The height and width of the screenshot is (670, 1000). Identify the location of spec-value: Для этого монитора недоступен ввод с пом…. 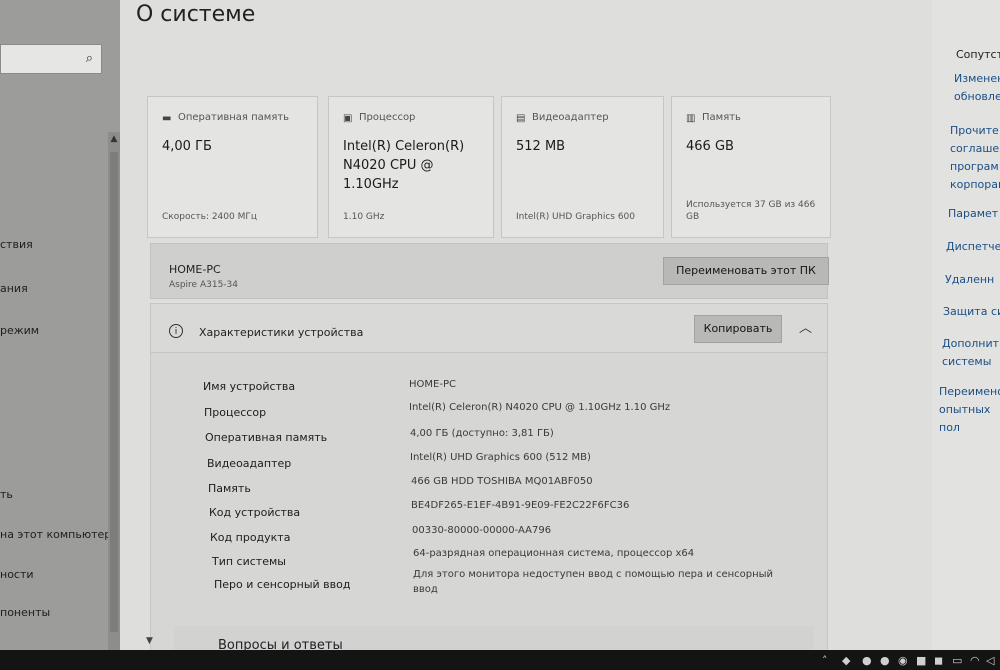
(593, 582).